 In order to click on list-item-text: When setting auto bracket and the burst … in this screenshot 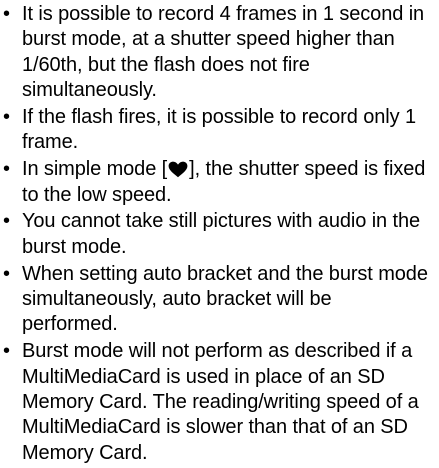, I will do `click(225, 299)`.